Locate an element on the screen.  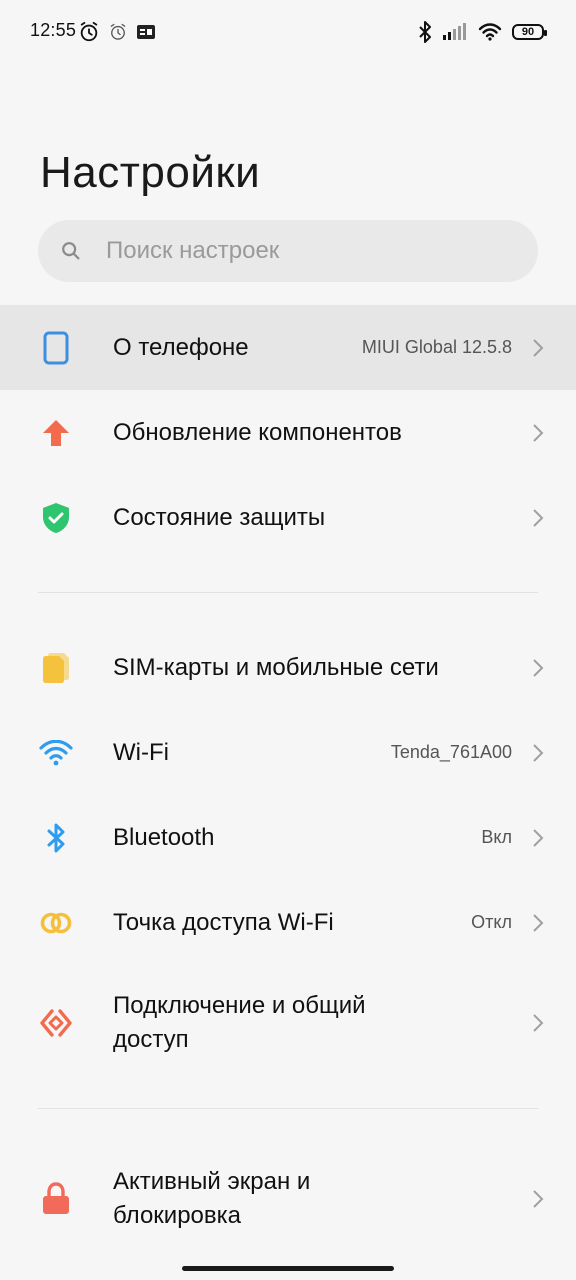
settings-item-security-status: Состояние защиты is located at coordinates (288, 517).